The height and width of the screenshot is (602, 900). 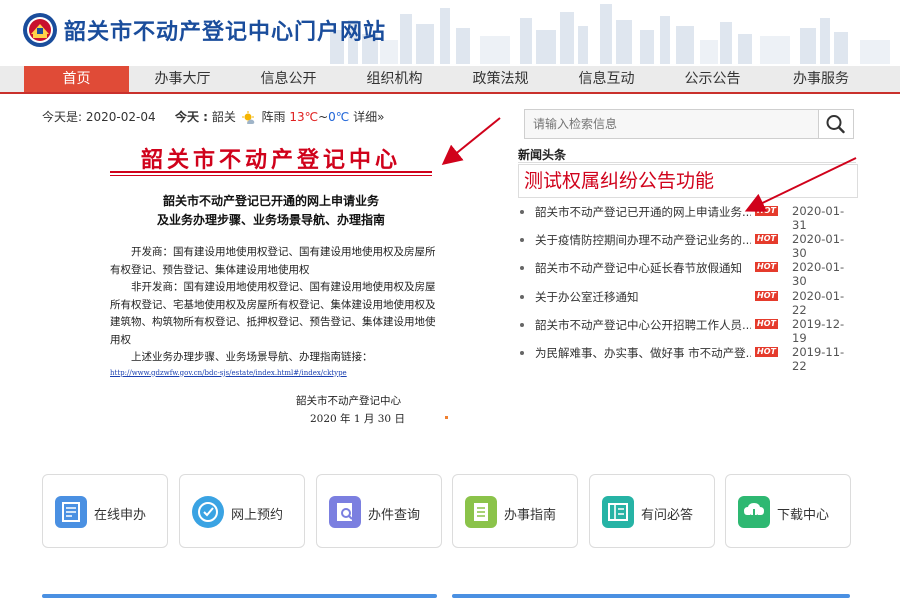 I want to click on search-button, so click(x=835, y=124).